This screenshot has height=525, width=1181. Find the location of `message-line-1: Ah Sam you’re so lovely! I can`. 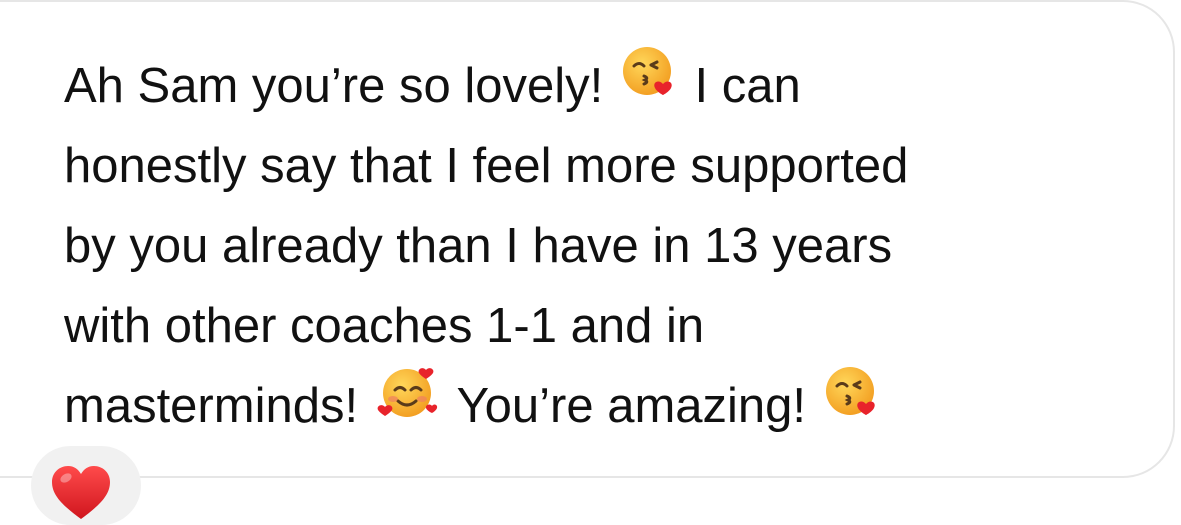

message-line-1: Ah Sam you’re so lovely! I can is located at coordinates (604, 86).